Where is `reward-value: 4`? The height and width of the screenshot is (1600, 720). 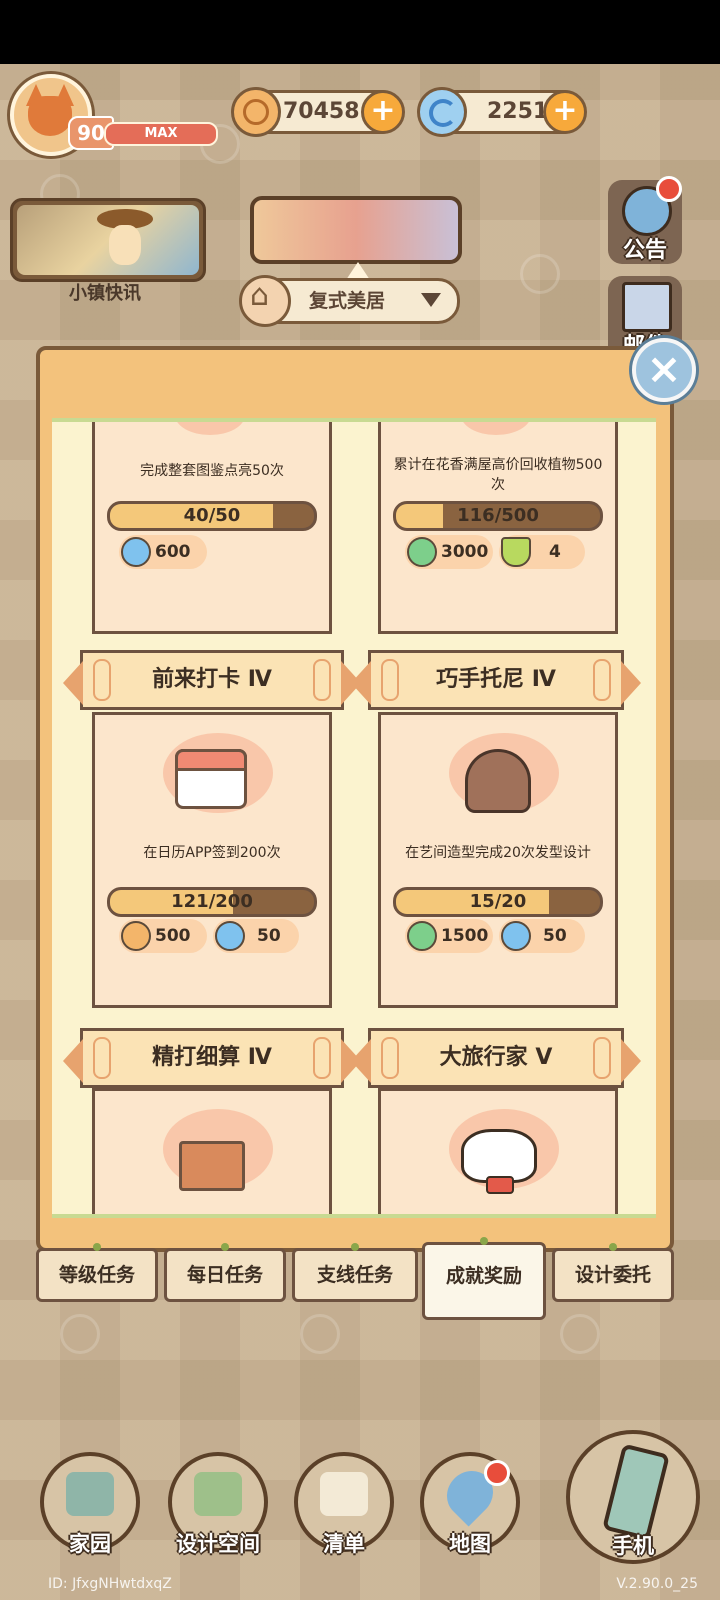
reward-value: 4 is located at coordinates (555, 552).